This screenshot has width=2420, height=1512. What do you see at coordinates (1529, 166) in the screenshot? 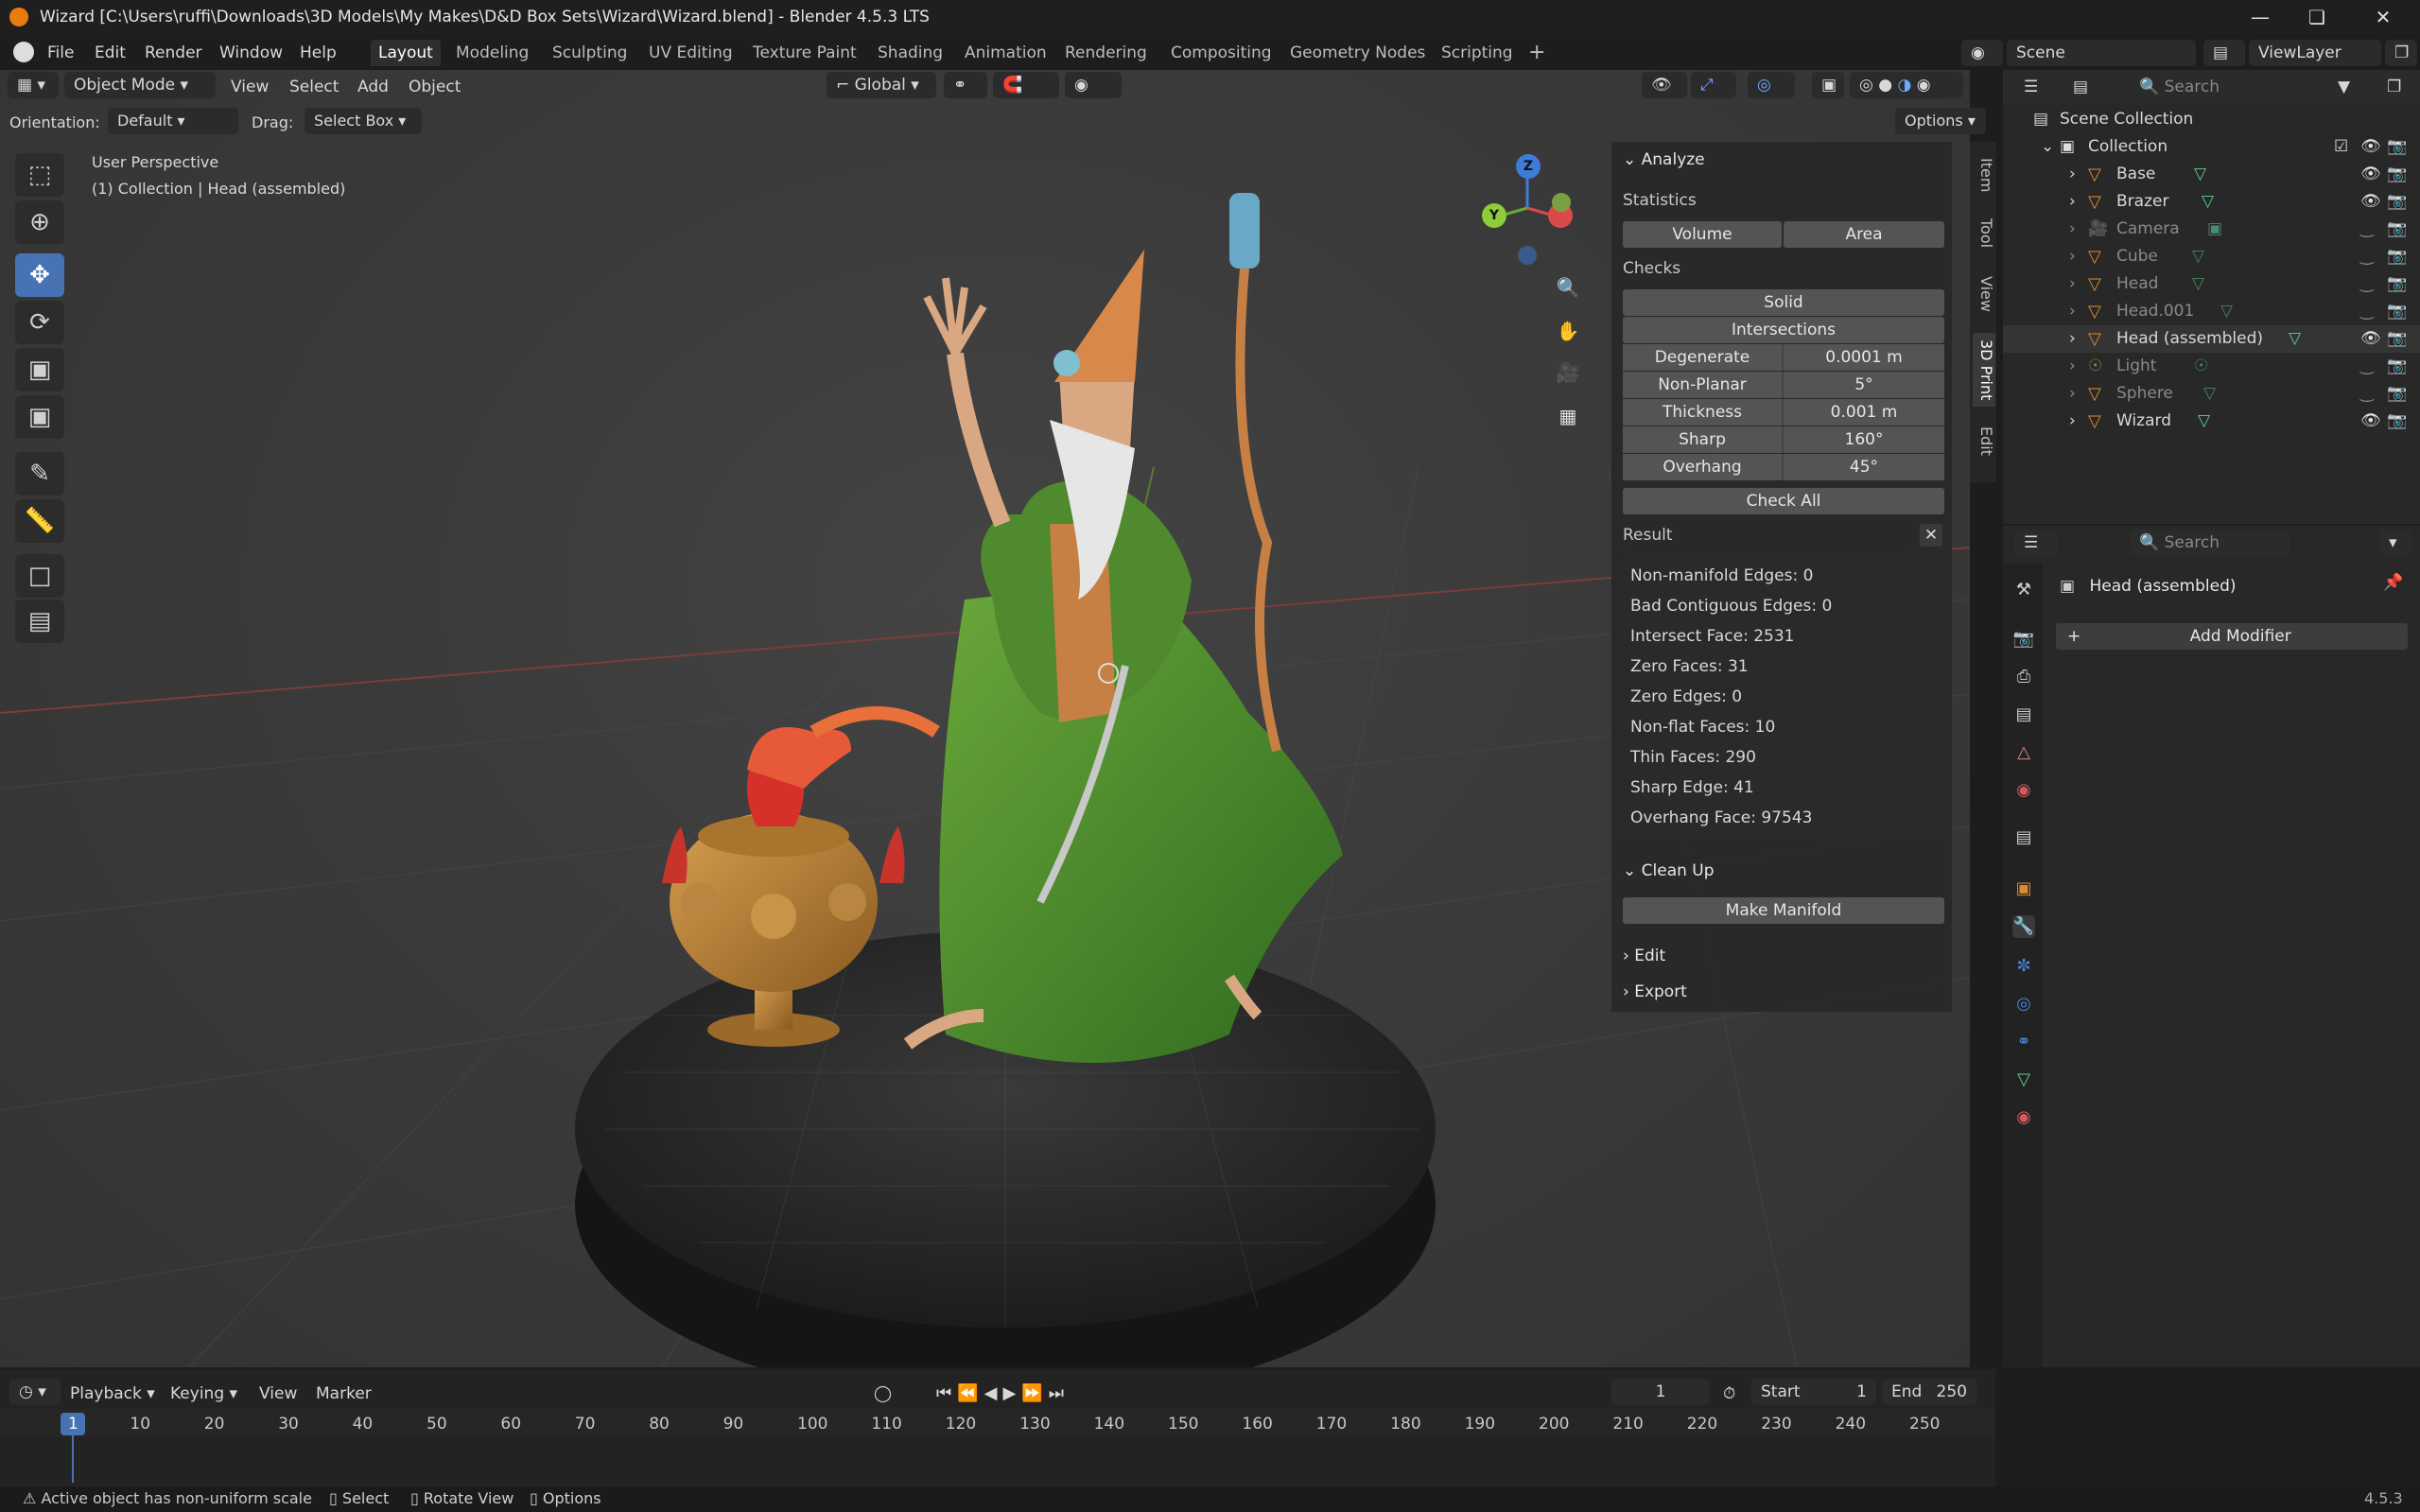
I see `gizmo-z-axis: Z` at bounding box center [1529, 166].